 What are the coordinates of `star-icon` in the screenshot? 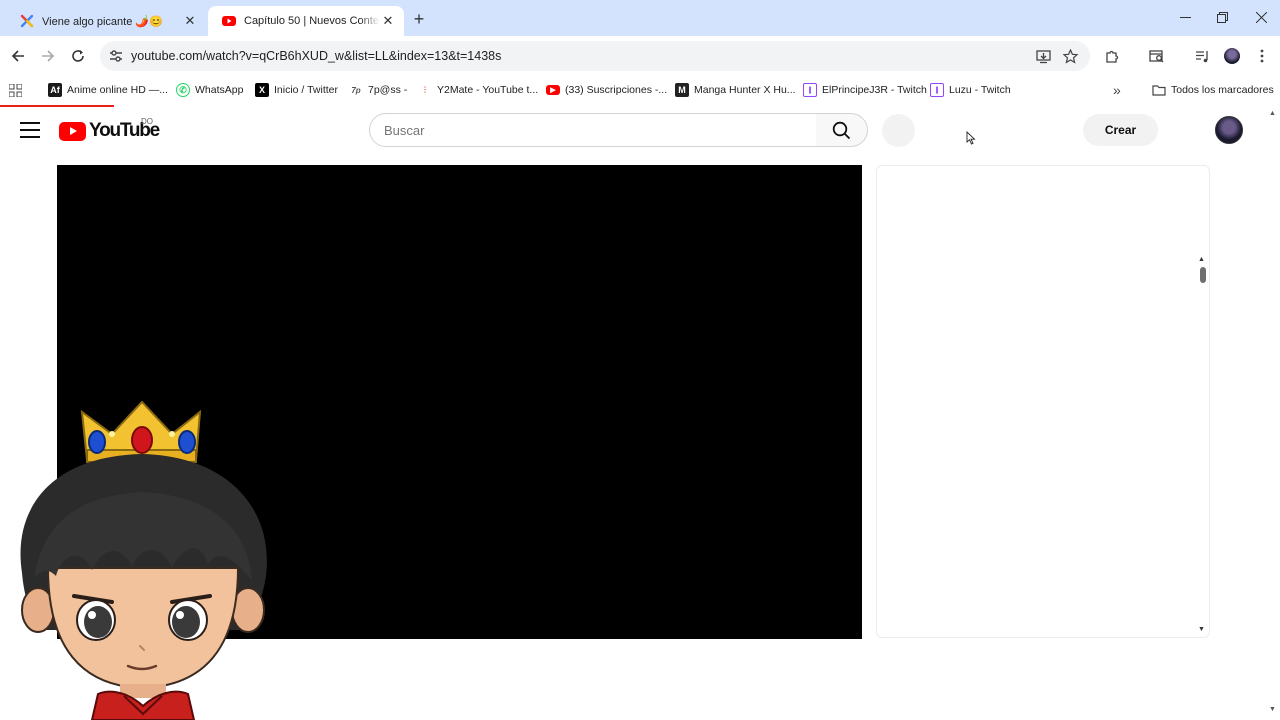 It's located at (1070, 56).